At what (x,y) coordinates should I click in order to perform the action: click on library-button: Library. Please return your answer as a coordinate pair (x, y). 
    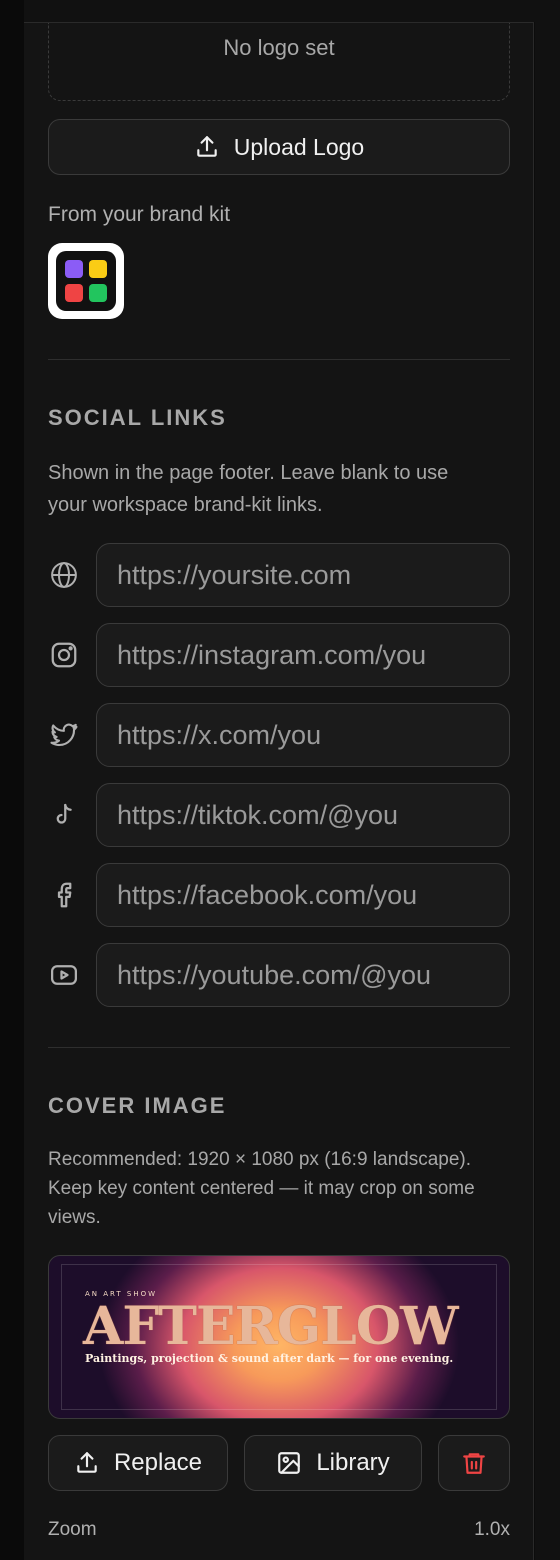
    Looking at the image, I should click on (333, 1463).